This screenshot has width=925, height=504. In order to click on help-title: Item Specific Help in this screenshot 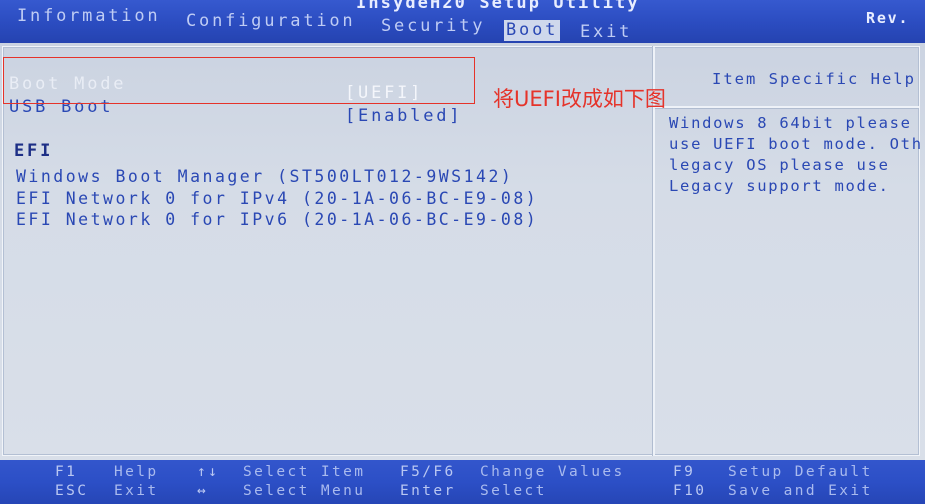, I will do `click(814, 79)`.